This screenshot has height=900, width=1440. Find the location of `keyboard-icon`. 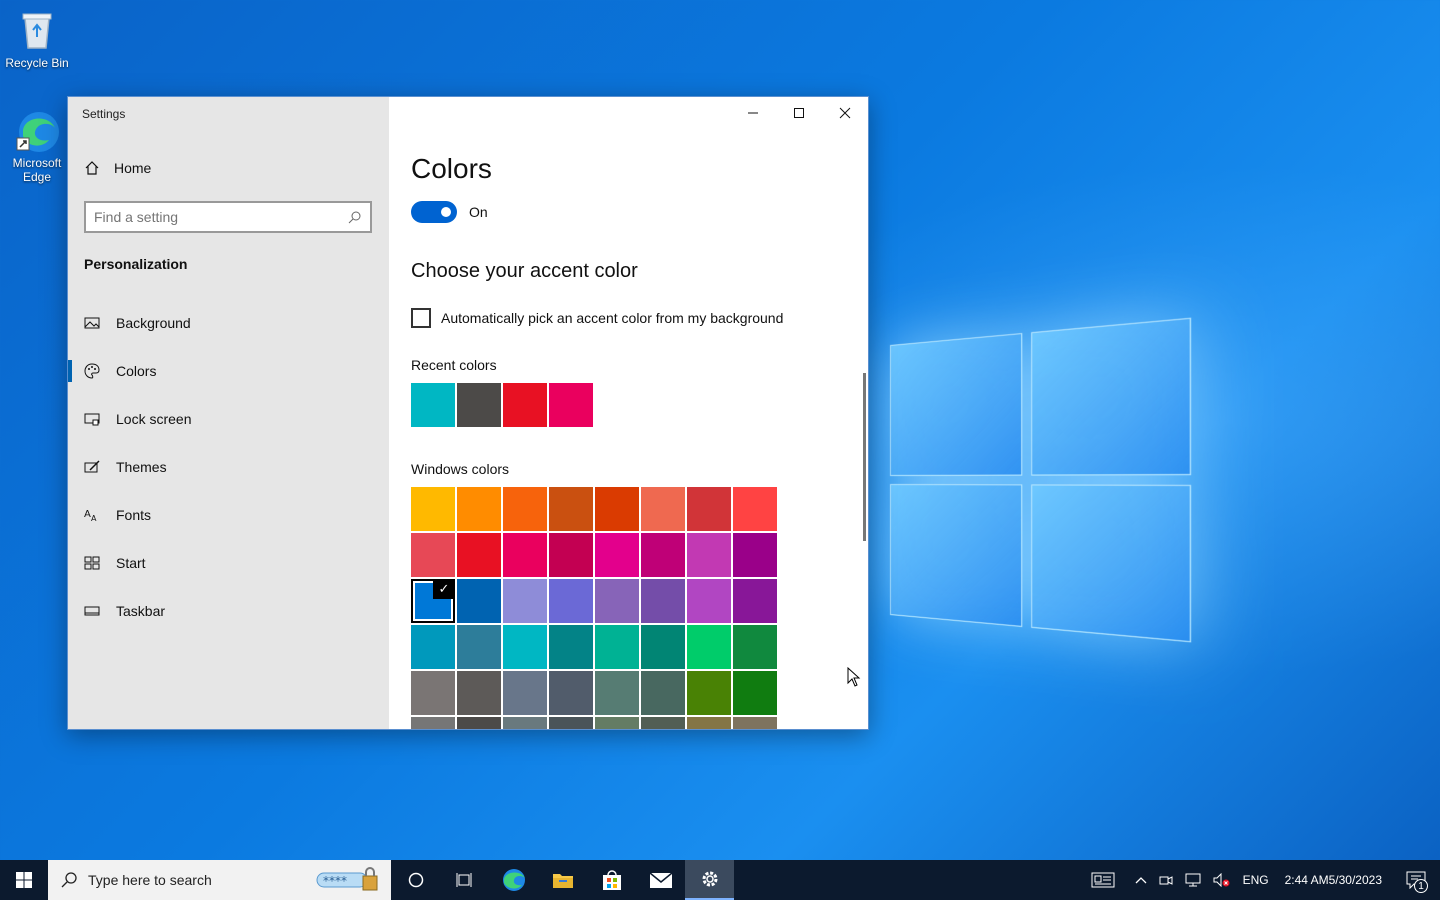

keyboard-icon is located at coordinates (1103, 880).